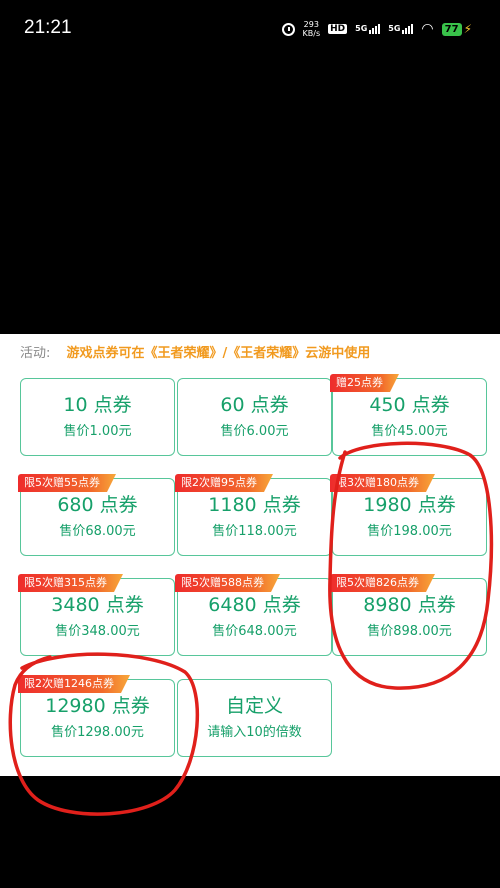 The width and height of the screenshot is (500, 888). What do you see at coordinates (254, 706) in the screenshot?
I see `card-amount: 自定义` at bounding box center [254, 706].